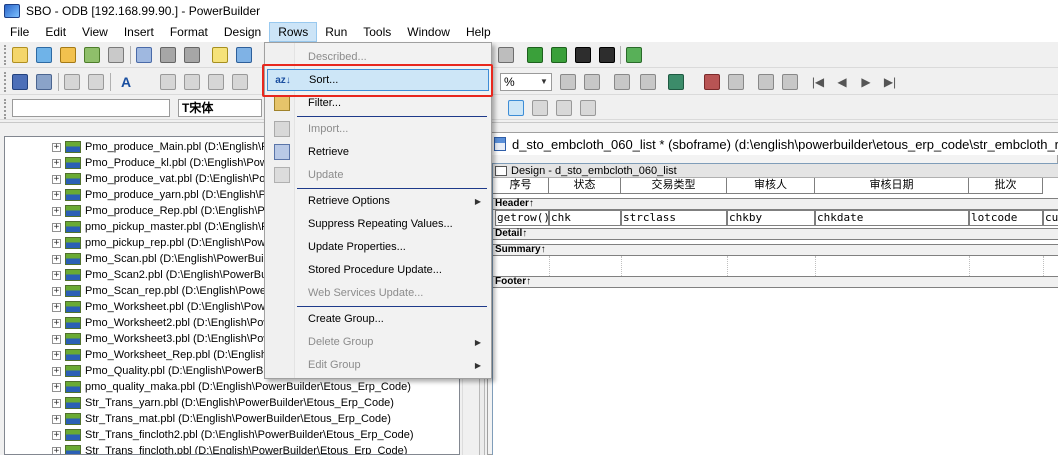 The width and height of the screenshot is (1058, 455). Describe the element at coordinates (712, 82) in the screenshot. I see `data-icon` at that location.